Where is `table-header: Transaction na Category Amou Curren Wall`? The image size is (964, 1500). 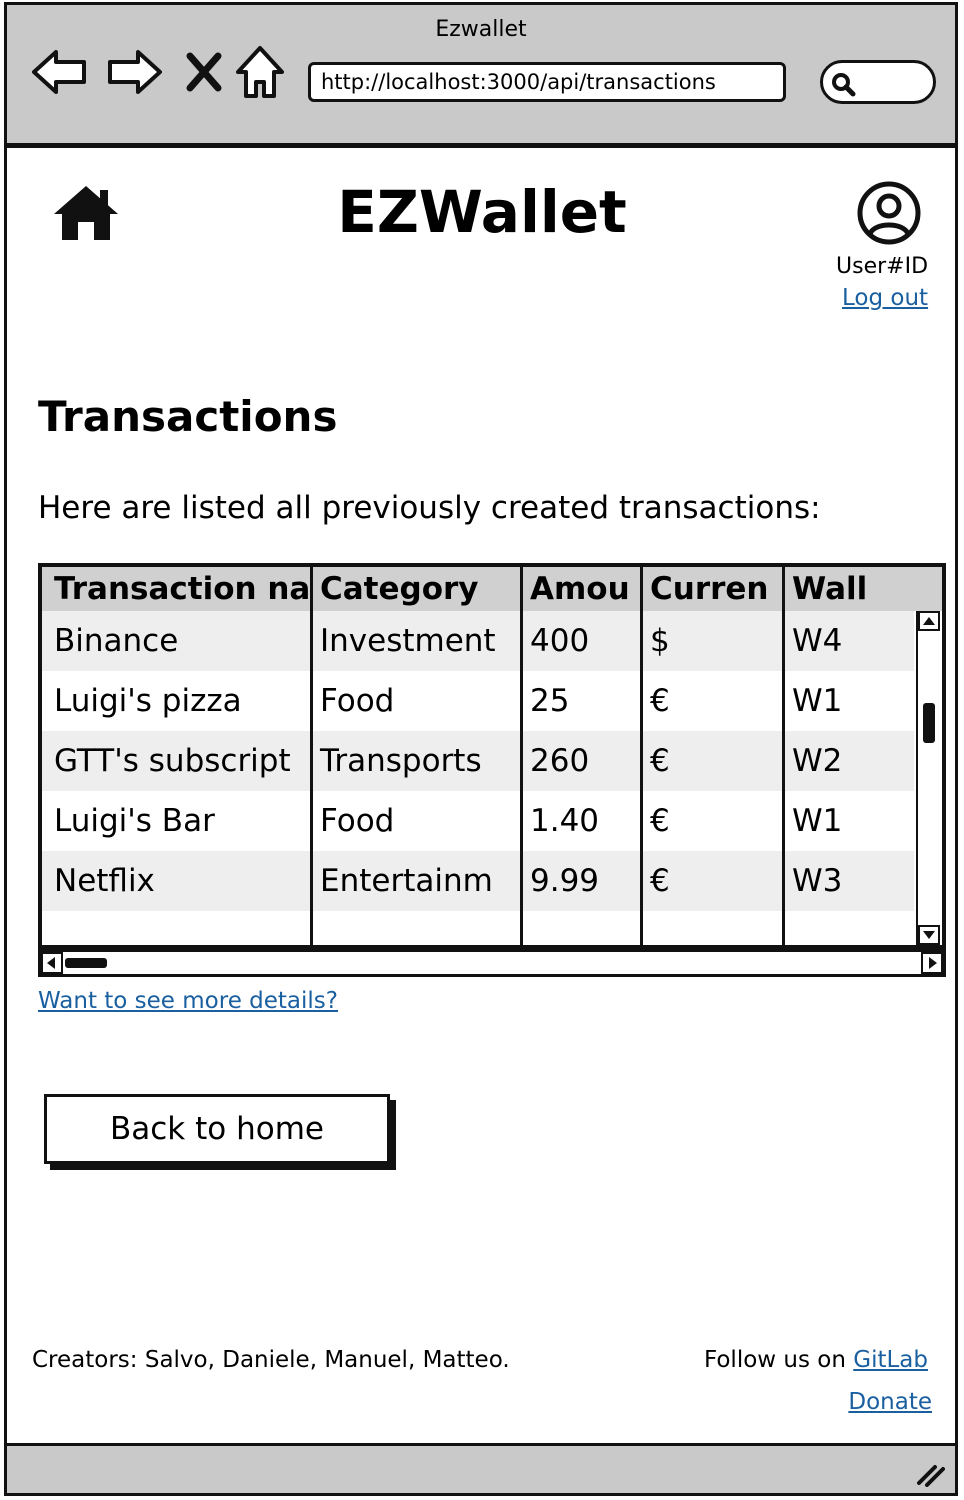 table-header: Transaction na Category Amou Curren Wall is located at coordinates (492, 589).